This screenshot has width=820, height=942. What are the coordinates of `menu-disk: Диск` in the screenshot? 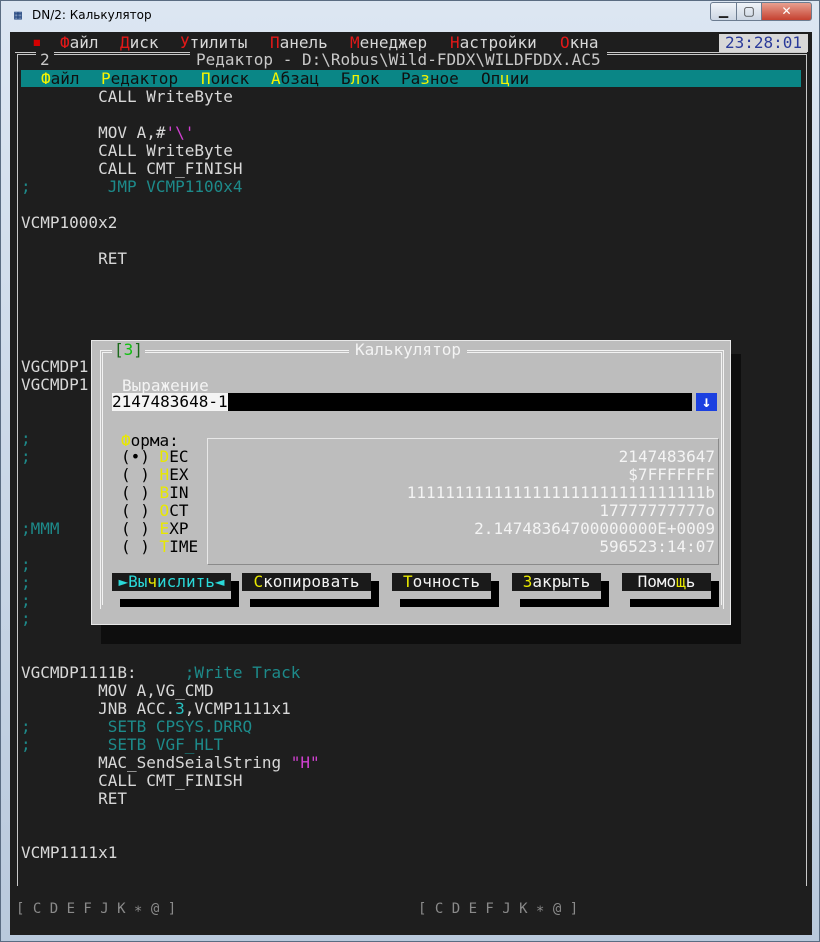 It's located at (139, 43).